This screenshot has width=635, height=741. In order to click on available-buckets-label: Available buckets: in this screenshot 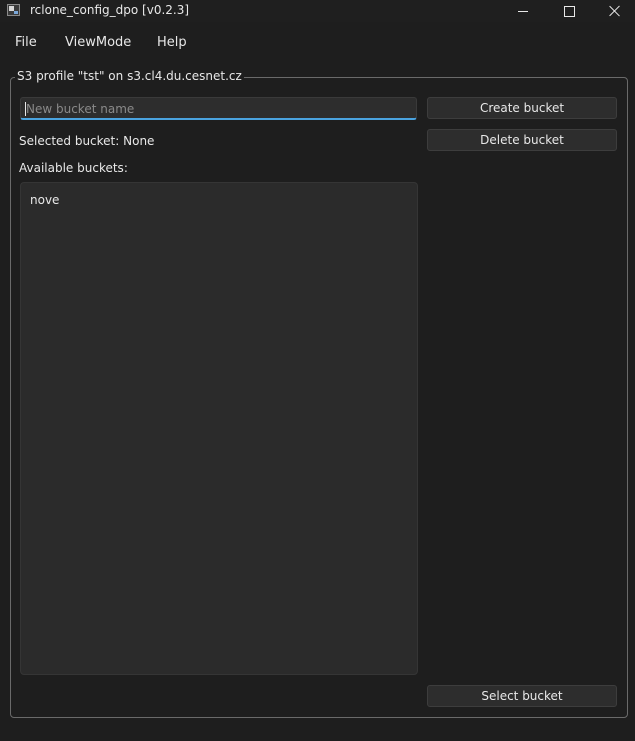, I will do `click(73, 168)`.